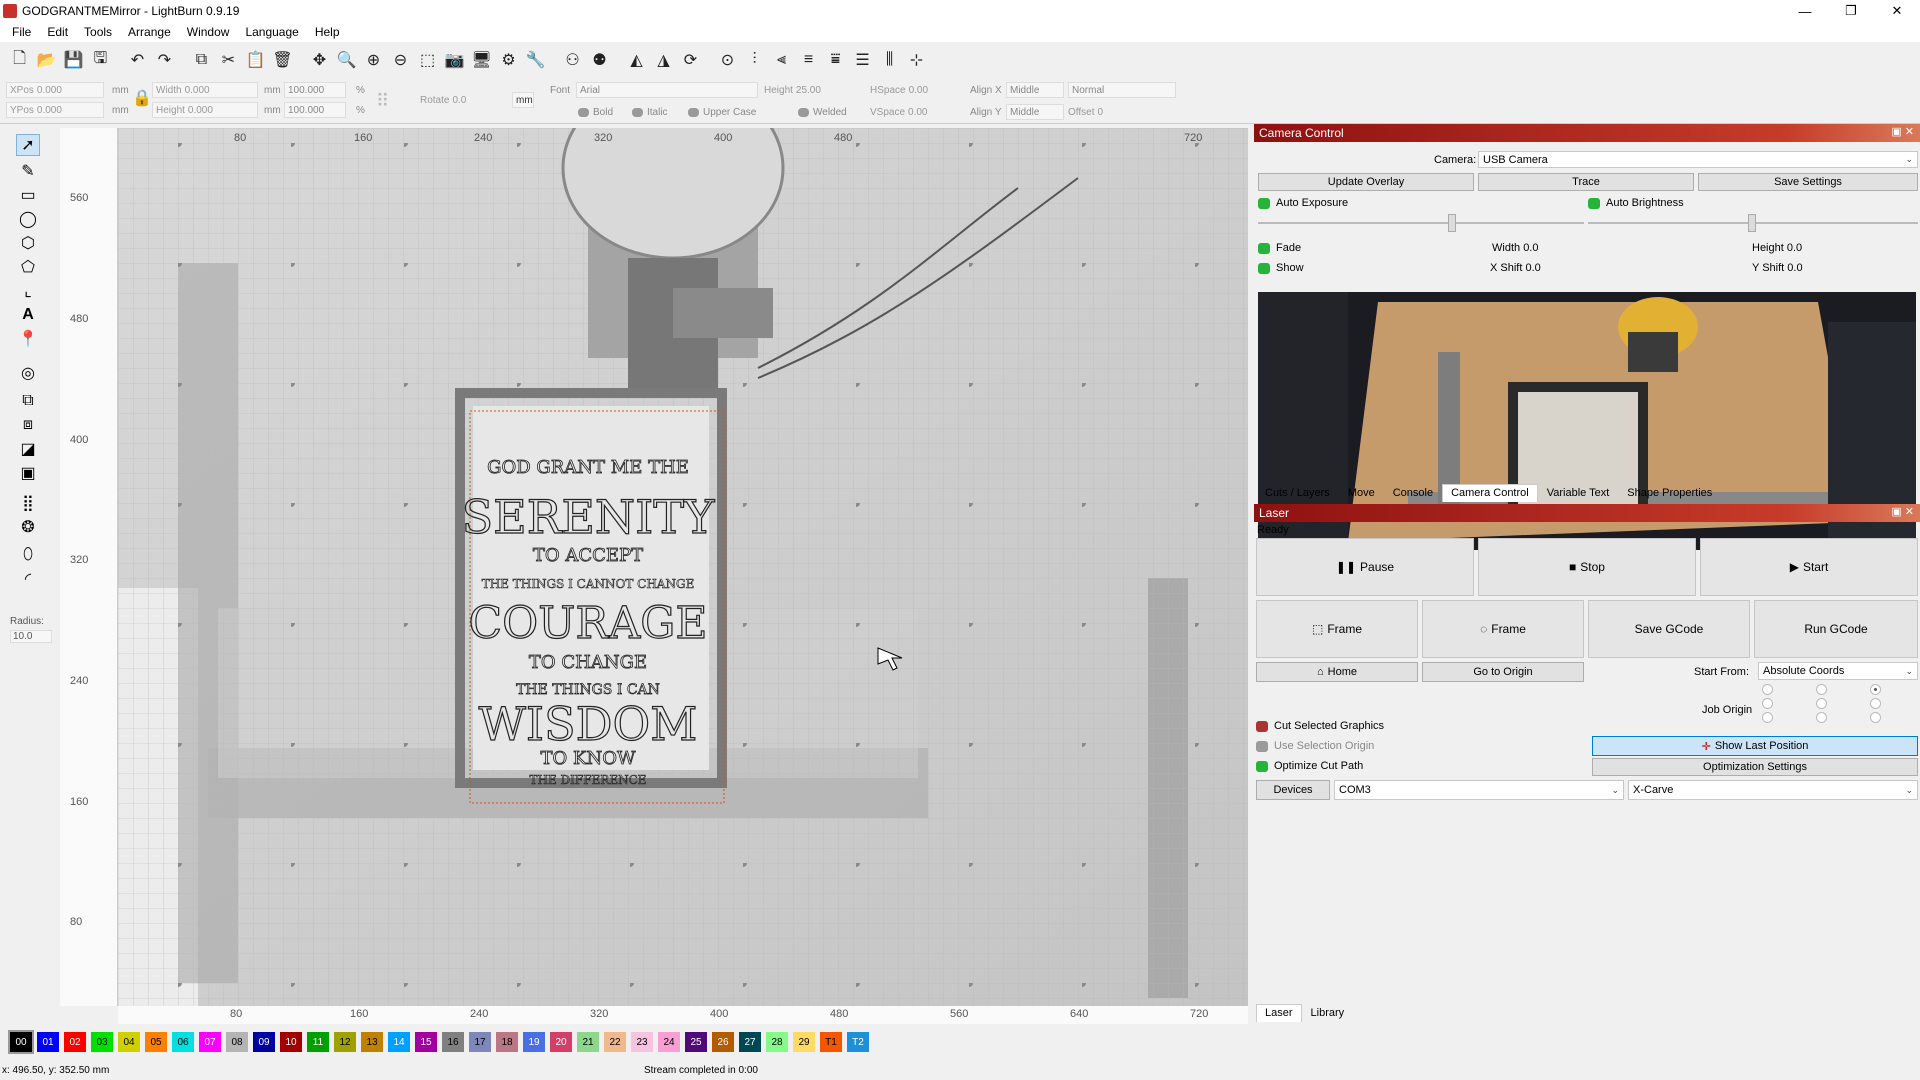 This screenshot has width=1920, height=1080. I want to click on layer-swatch-24: 24, so click(669, 1042).